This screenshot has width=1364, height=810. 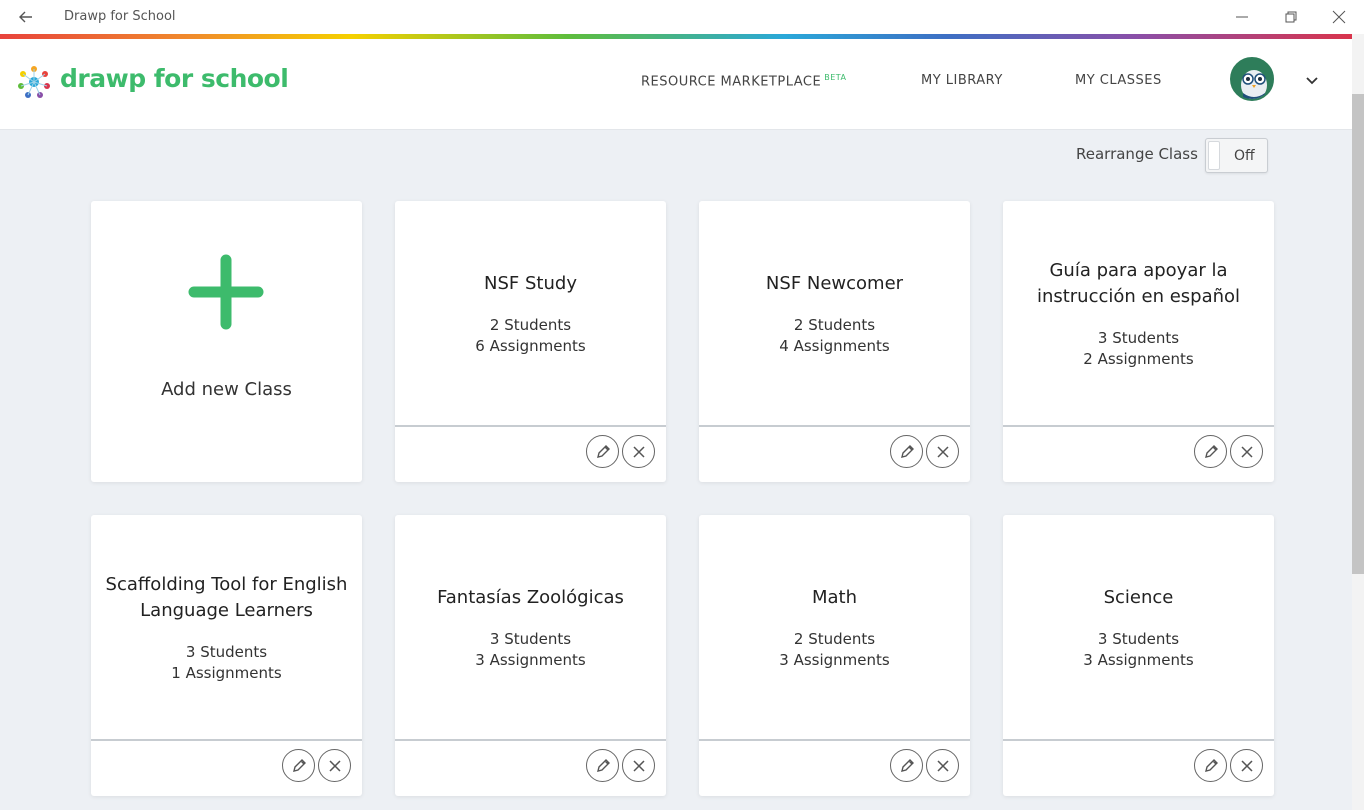 I want to click on class-card: NSF Study 2 Students 6 Assignments, so click(x=530, y=341).